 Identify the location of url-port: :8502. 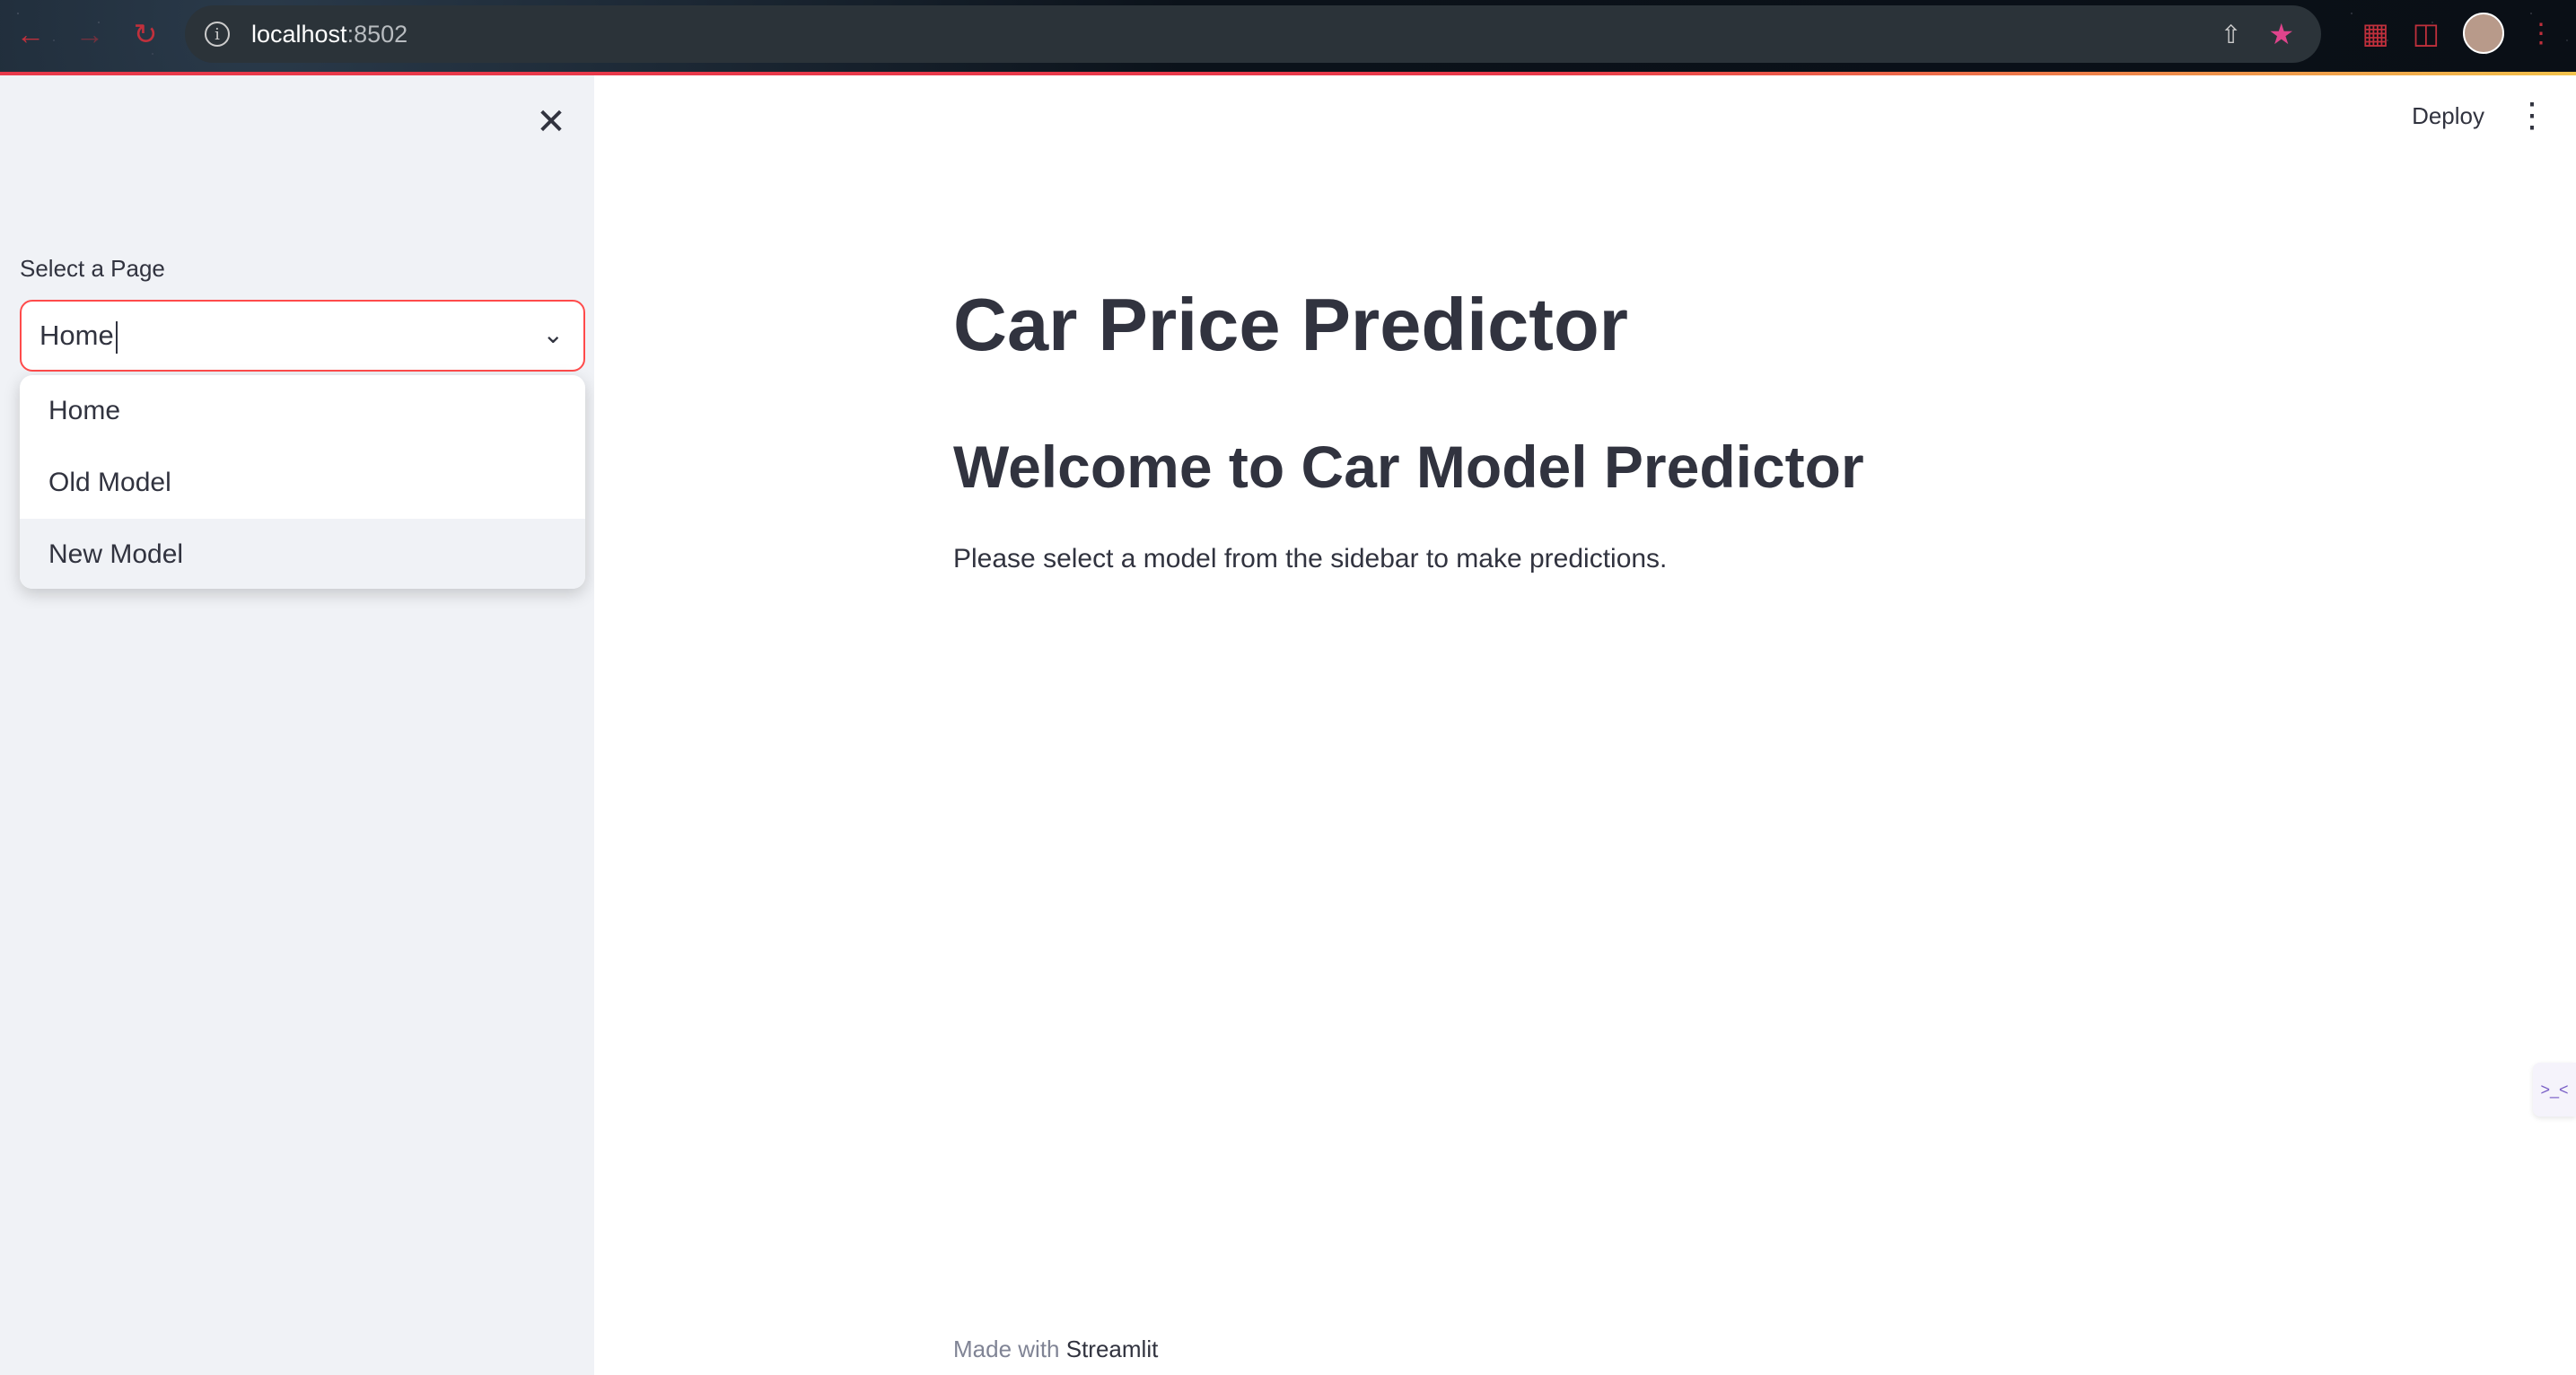
(377, 34).